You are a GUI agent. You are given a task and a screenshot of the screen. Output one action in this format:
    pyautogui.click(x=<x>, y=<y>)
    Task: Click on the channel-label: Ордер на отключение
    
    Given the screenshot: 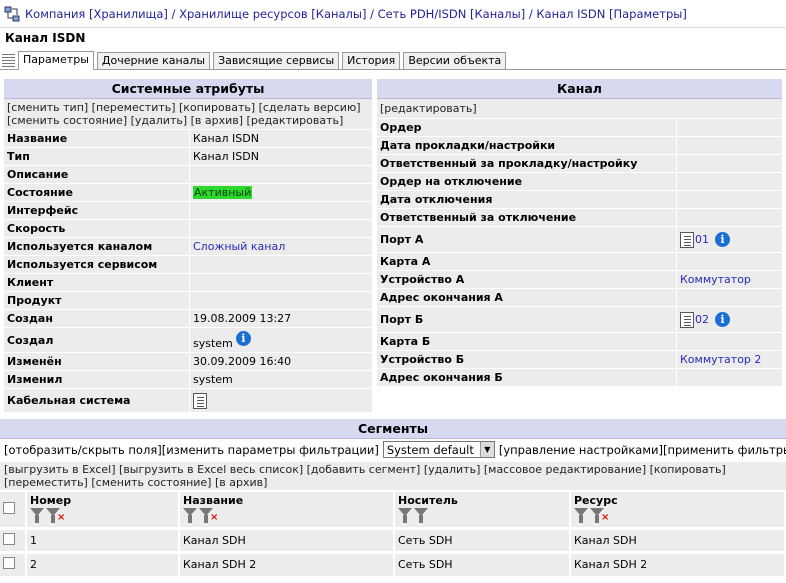 What is the action you would take?
    pyautogui.click(x=527, y=181)
    